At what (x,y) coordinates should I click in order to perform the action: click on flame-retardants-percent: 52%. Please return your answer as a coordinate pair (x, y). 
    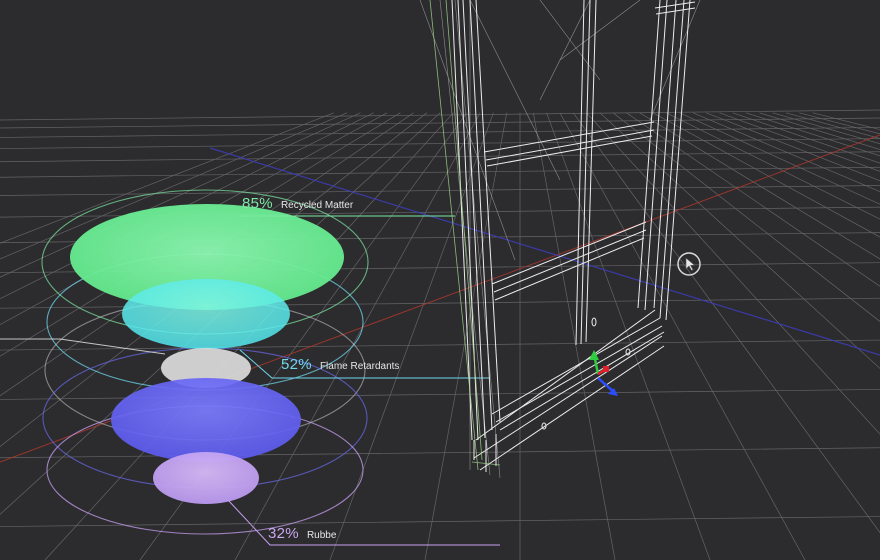
    Looking at the image, I should click on (296, 364).